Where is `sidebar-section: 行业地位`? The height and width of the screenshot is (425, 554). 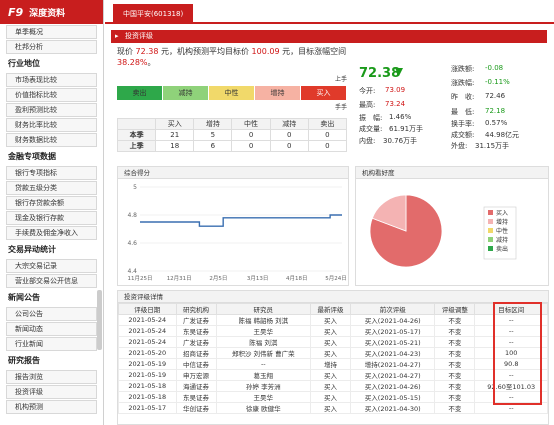
sidebar-section: 行业地位 is located at coordinates (24, 63).